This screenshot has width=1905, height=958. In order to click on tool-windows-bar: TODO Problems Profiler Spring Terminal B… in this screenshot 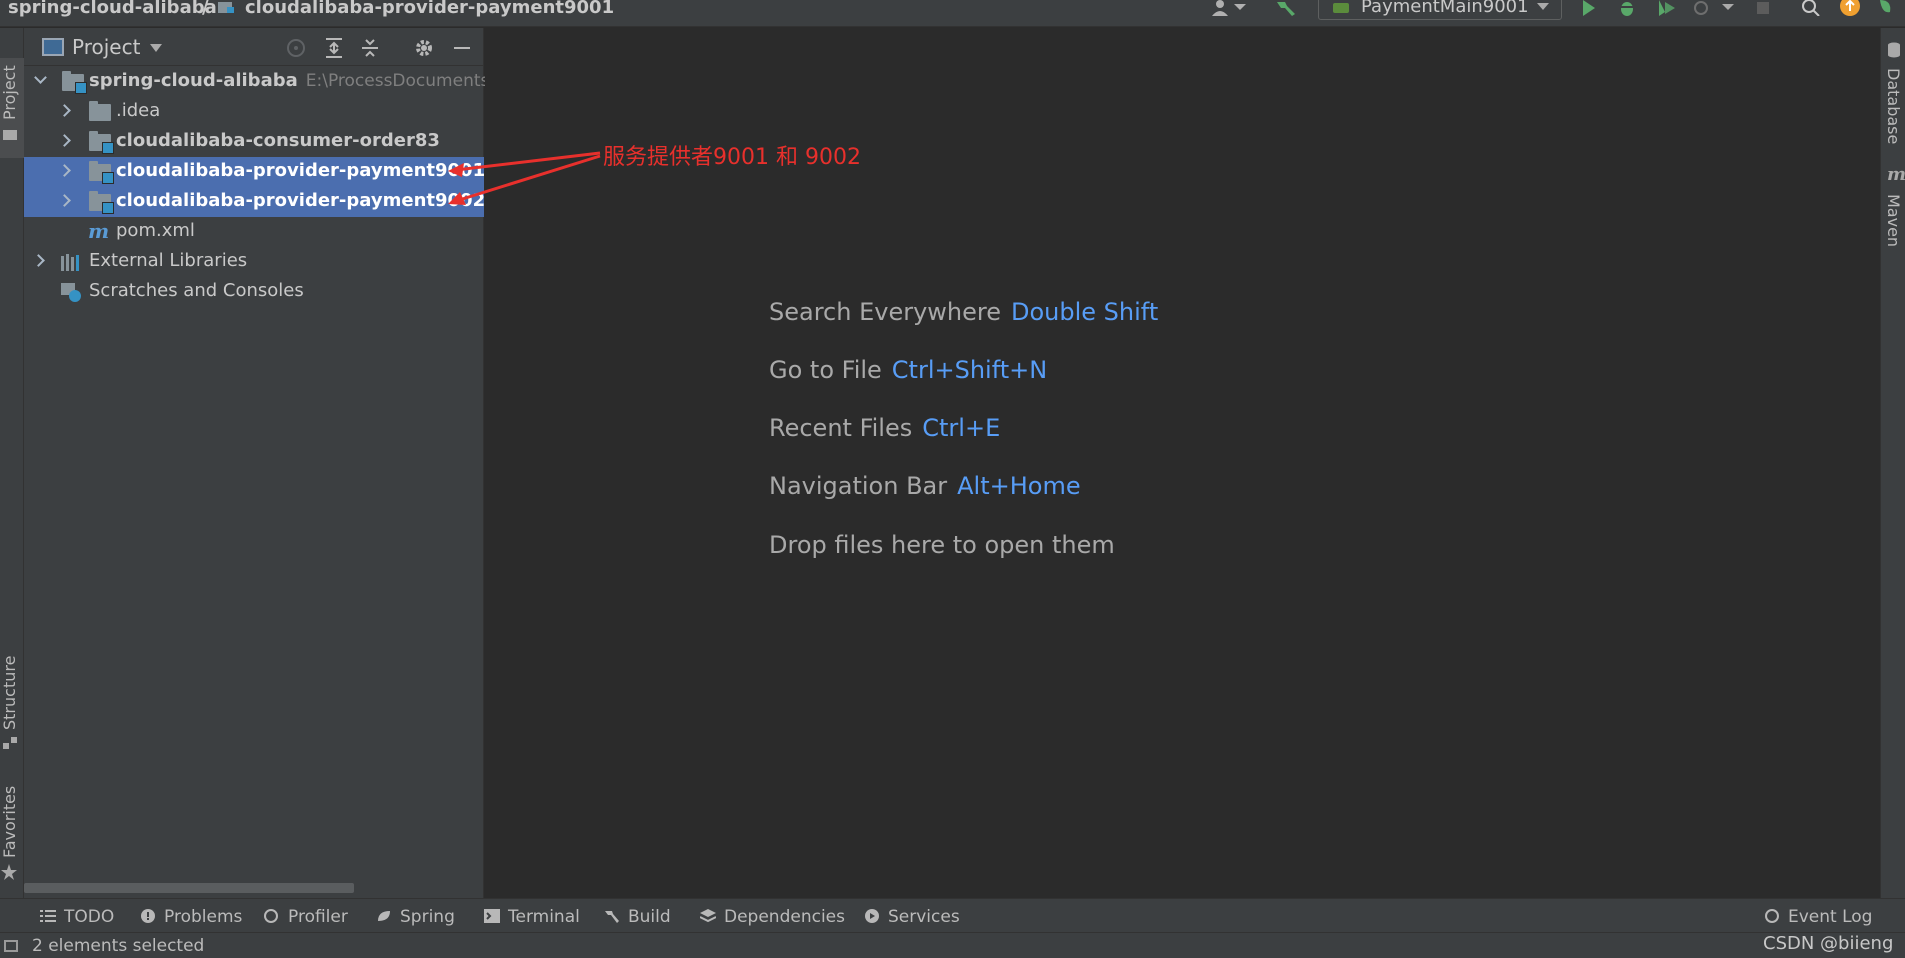, I will do `click(952, 915)`.